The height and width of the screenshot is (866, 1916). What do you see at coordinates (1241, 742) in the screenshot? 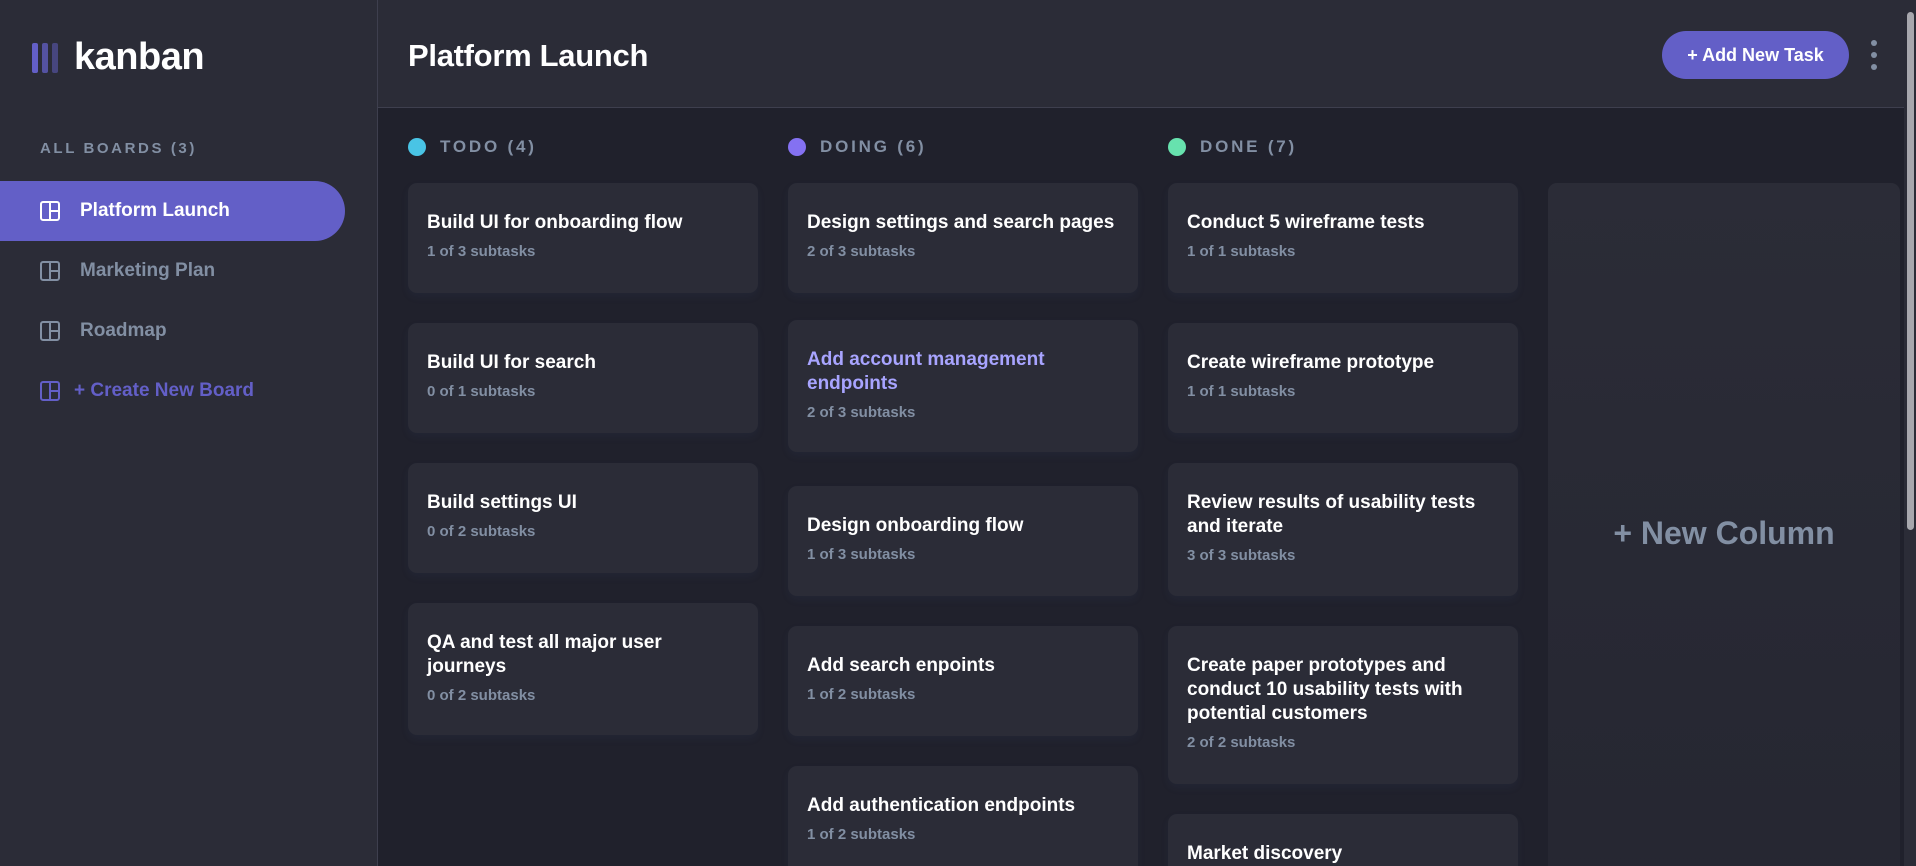
I see `task-subtasks: 2 of 2 subtasks` at bounding box center [1241, 742].